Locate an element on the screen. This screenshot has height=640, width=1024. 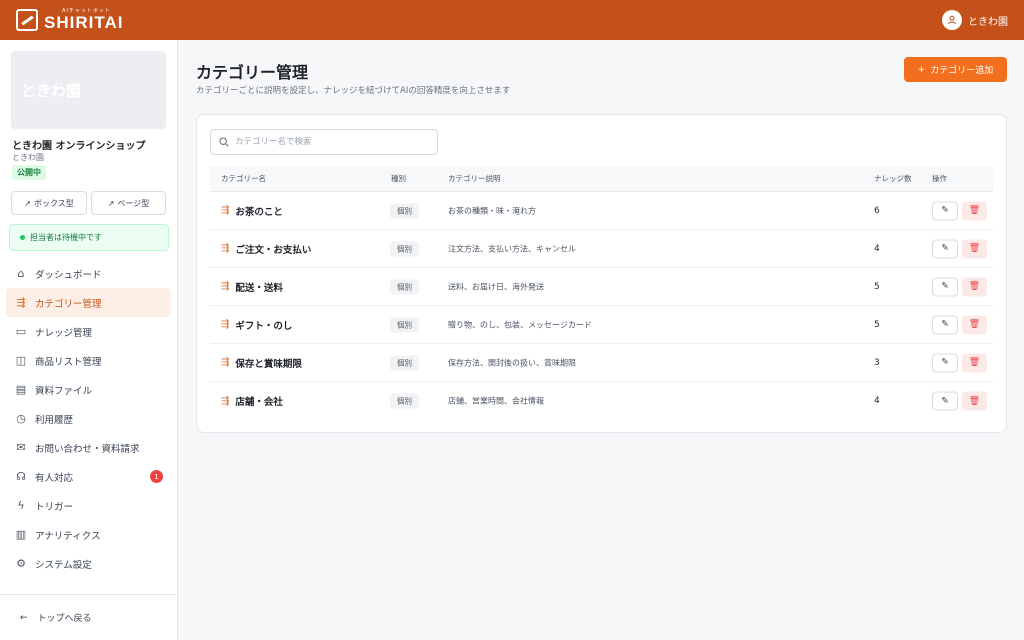
sidebar-item-history: ◷ 利用履歴 is located at coordinates (88, 418).